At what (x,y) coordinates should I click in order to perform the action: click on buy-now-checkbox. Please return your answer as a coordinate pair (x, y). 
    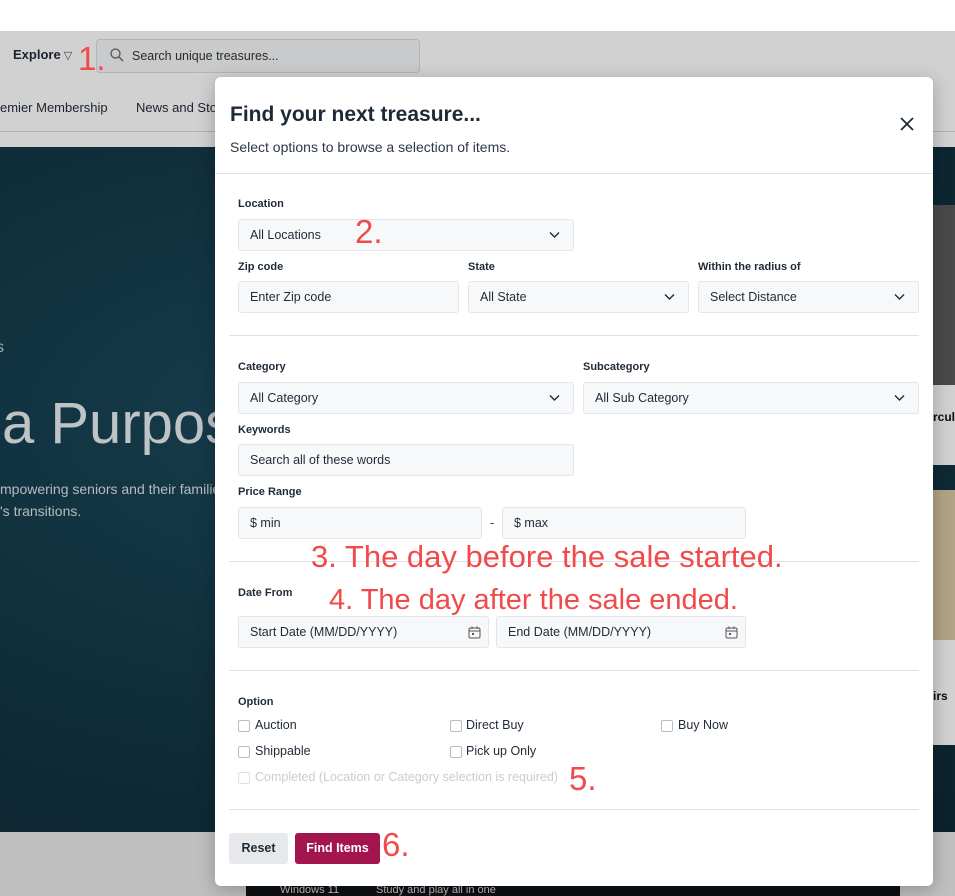
    Looking at the image, I should click on (667, 726).